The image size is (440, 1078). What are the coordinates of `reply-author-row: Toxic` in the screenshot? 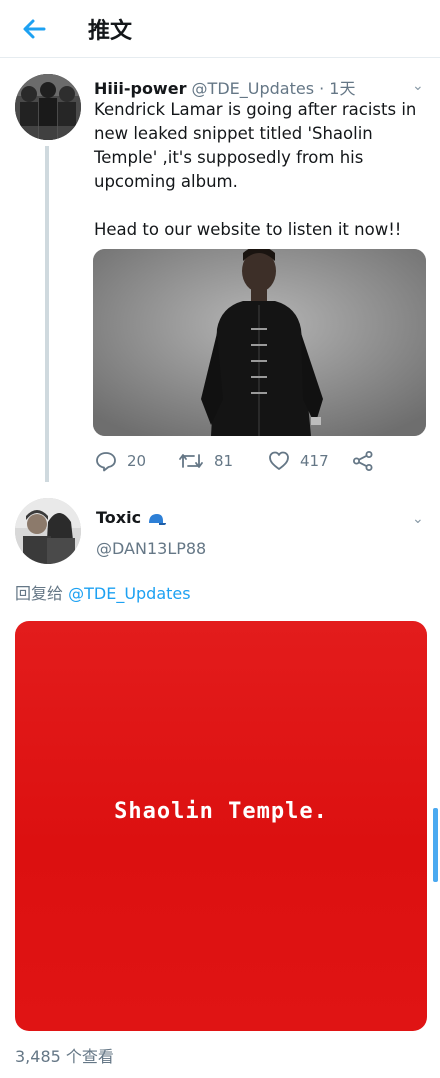 It's located at (131, 517).